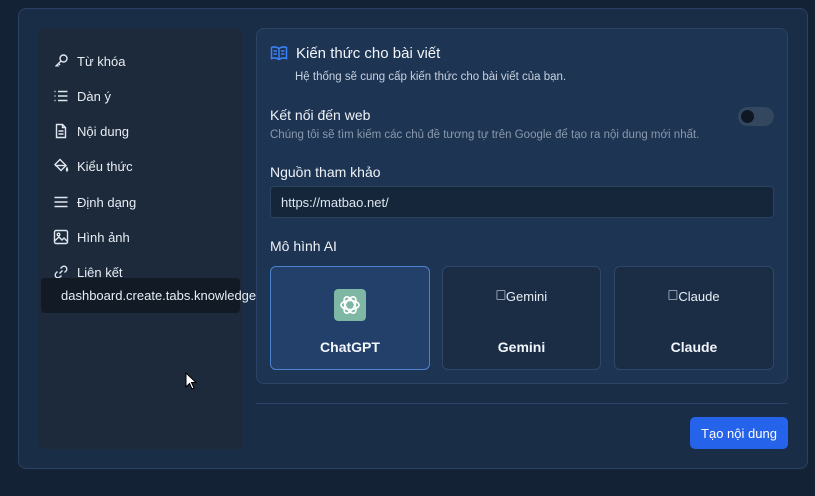  What do you see at coordinates (140, 202) in the screenshot?
I see `sidebar-item-format: Định dạng` at bounding box center [140, 202].